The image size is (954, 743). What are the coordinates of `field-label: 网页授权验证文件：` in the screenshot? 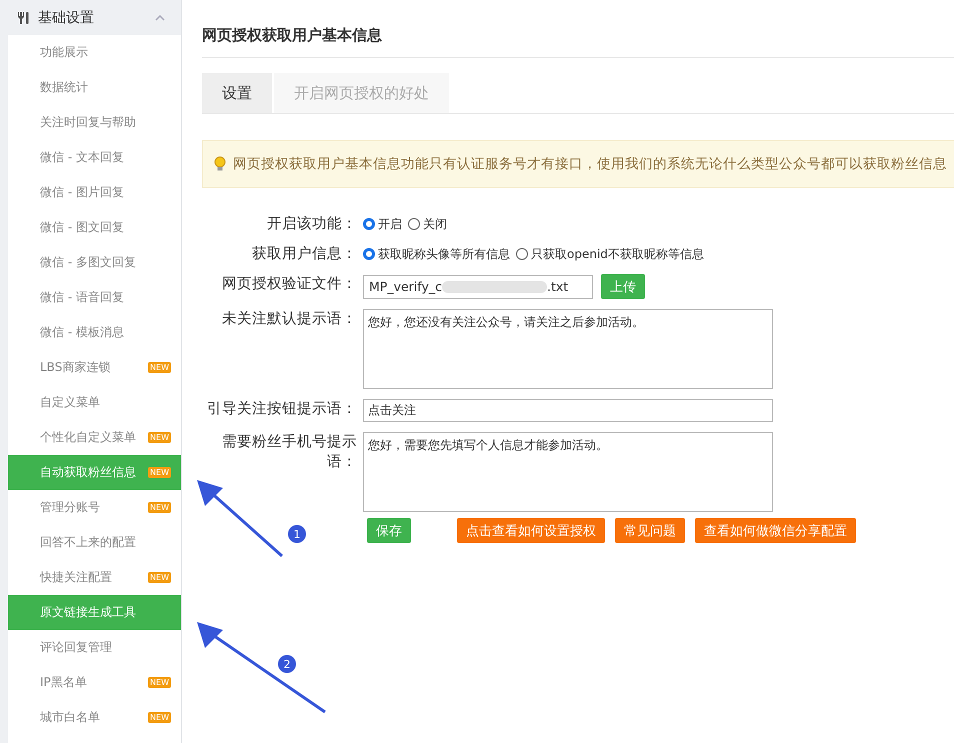 It's located at (289, 284).